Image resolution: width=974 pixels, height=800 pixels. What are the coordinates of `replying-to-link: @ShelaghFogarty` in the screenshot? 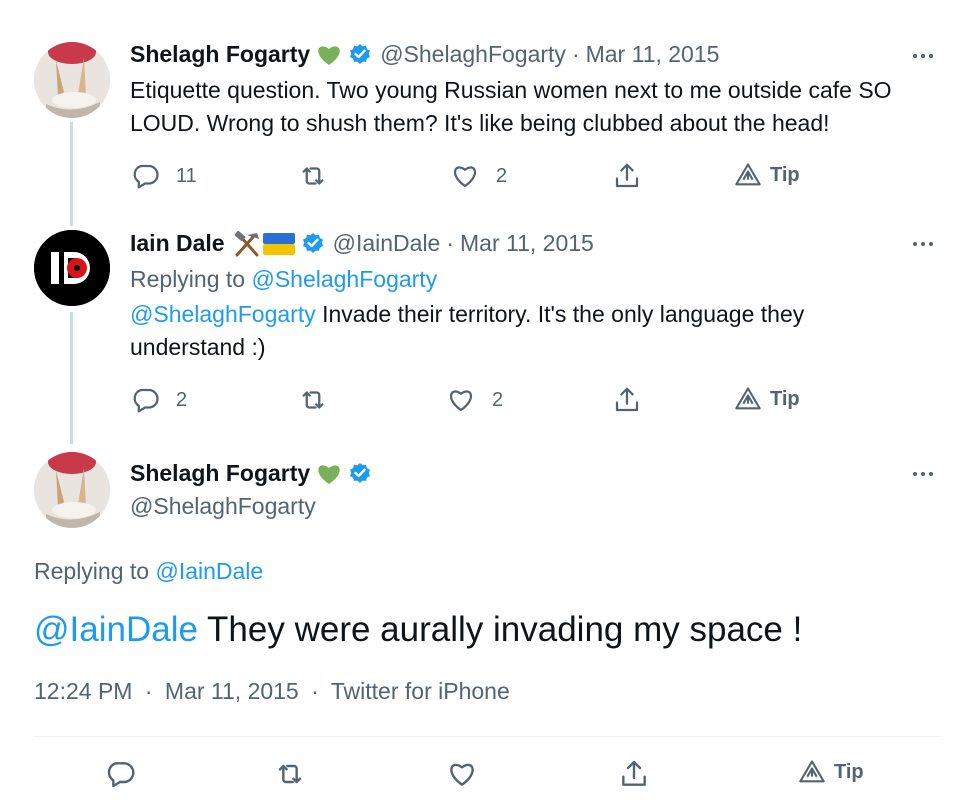 It's located at (344, 279).